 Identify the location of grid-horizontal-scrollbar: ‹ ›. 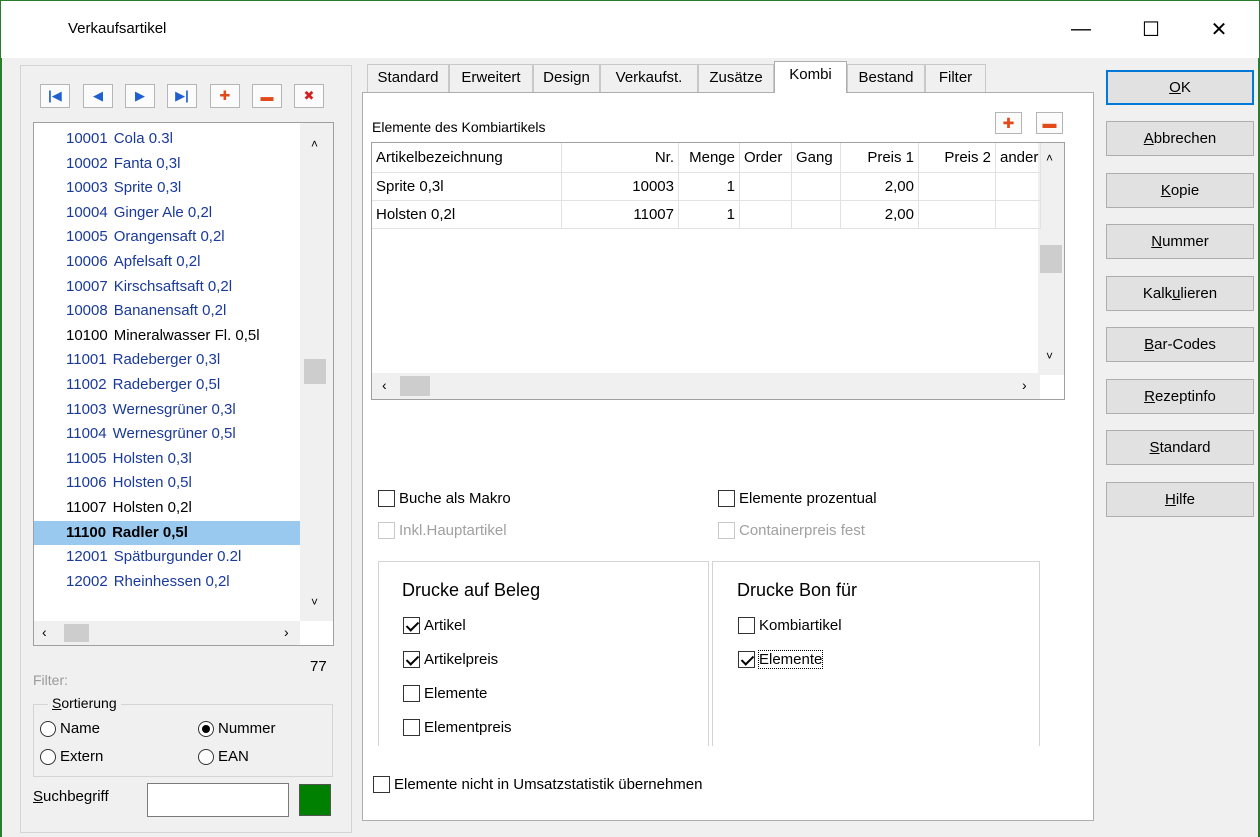
(706, 386).